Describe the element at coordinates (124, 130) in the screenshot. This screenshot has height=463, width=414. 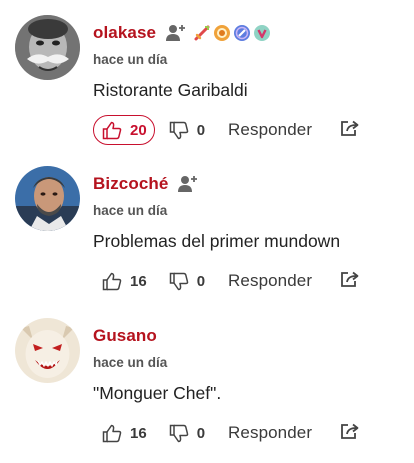
I see `like-button: 20` at that location.